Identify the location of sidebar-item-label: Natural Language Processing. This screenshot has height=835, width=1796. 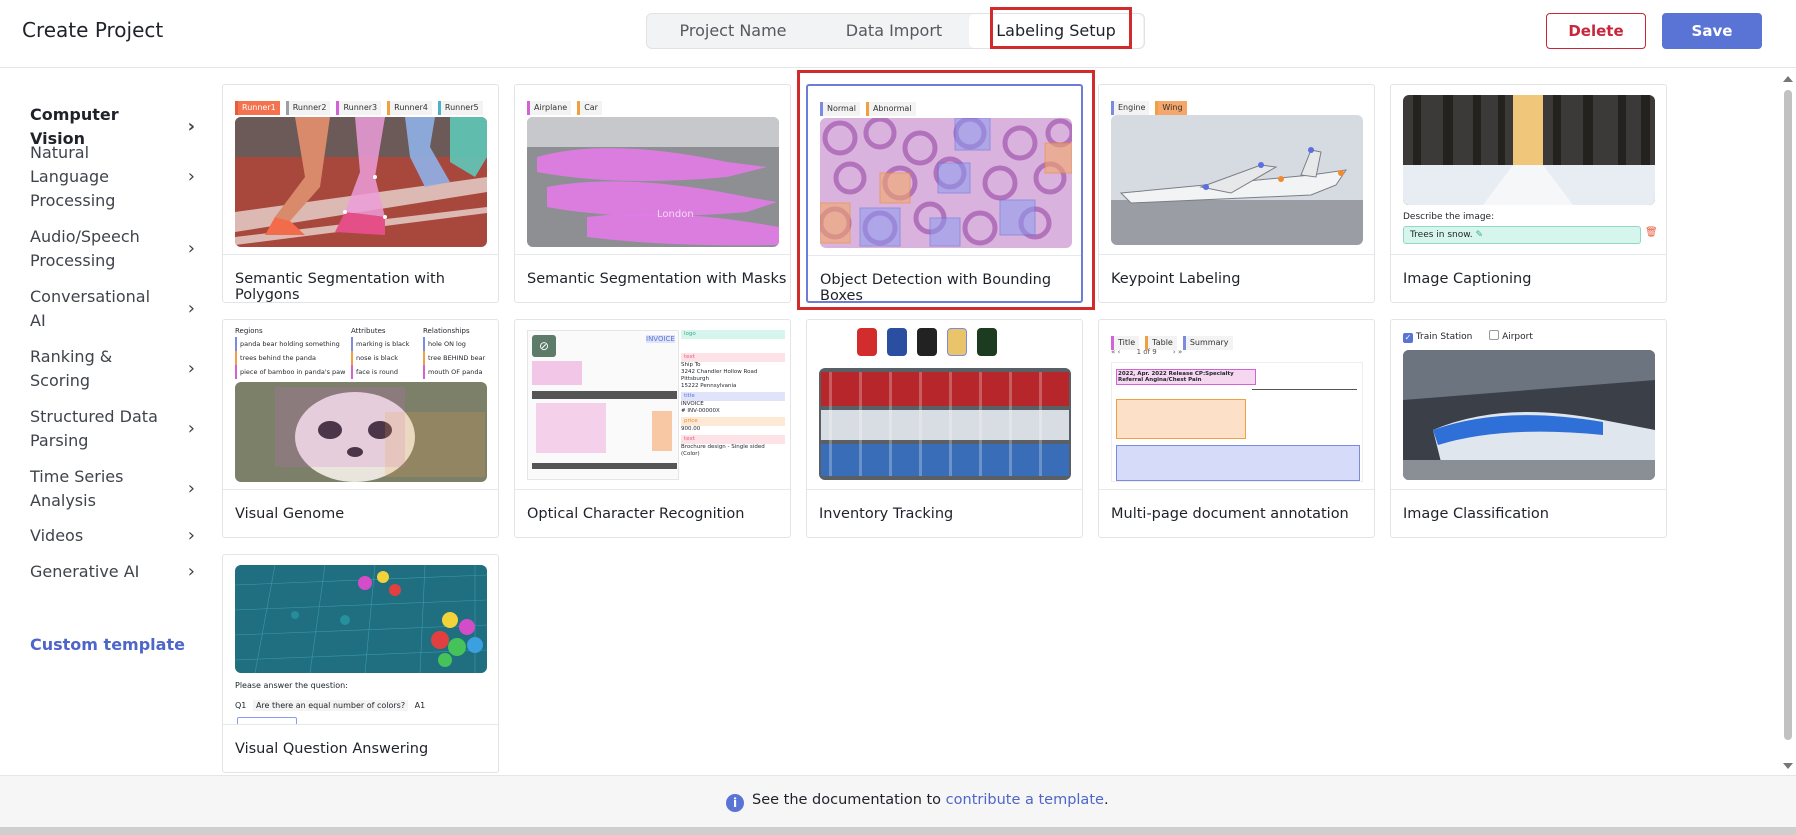
(73, 176).